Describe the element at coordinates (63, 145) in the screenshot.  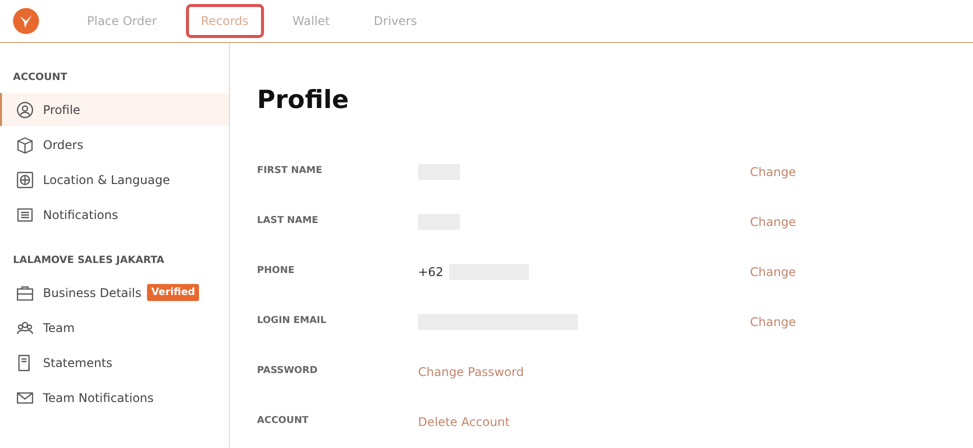
I see `item-label: Orders` at that location.